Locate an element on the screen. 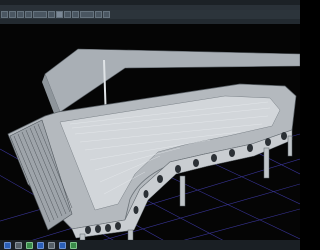 This screenshot has height=250, width=320. redo-button is located at coordinates (106, 14).